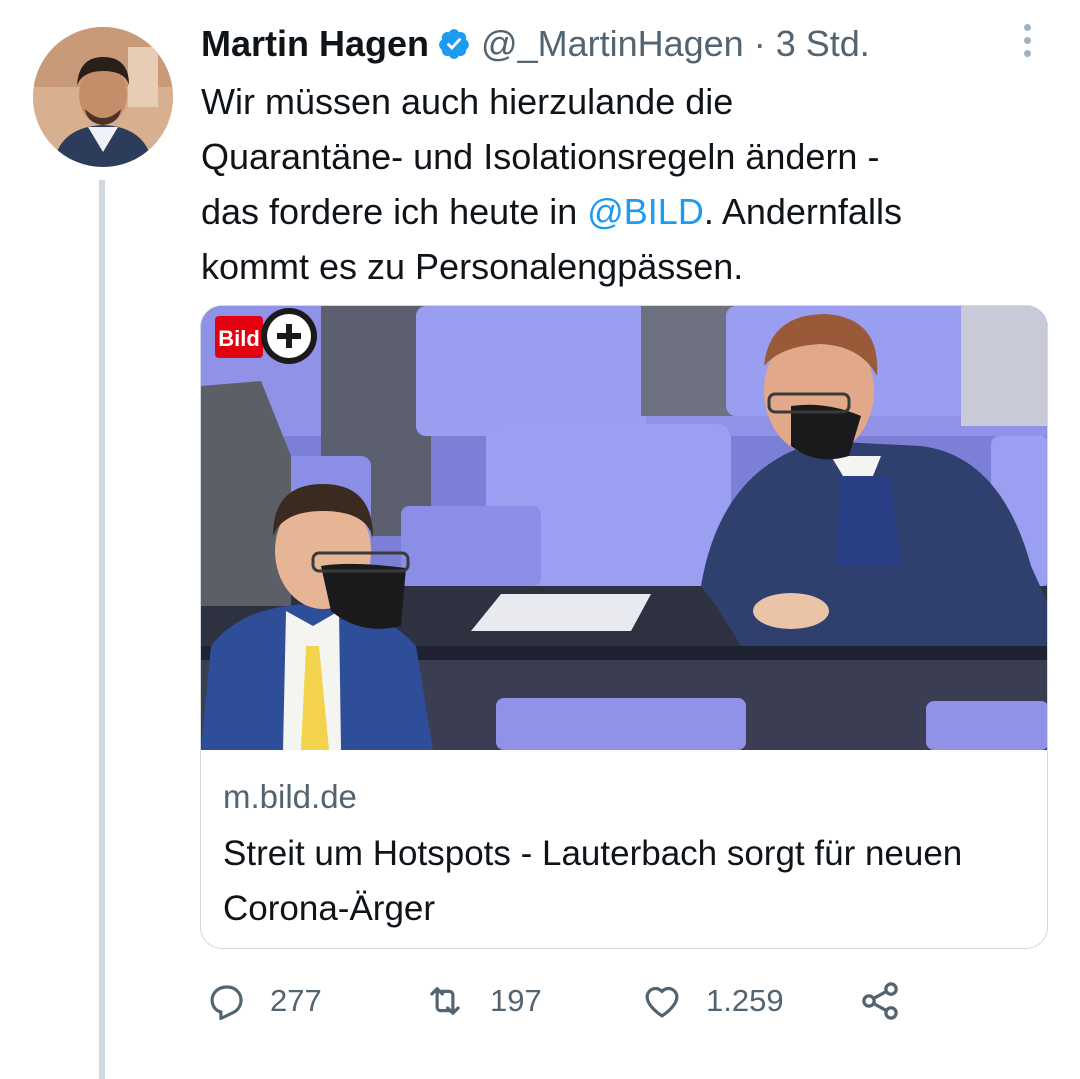 The image size is (1080, 1079). I want to click on tweet-timestamp: 3 Std., so click(823, 44).